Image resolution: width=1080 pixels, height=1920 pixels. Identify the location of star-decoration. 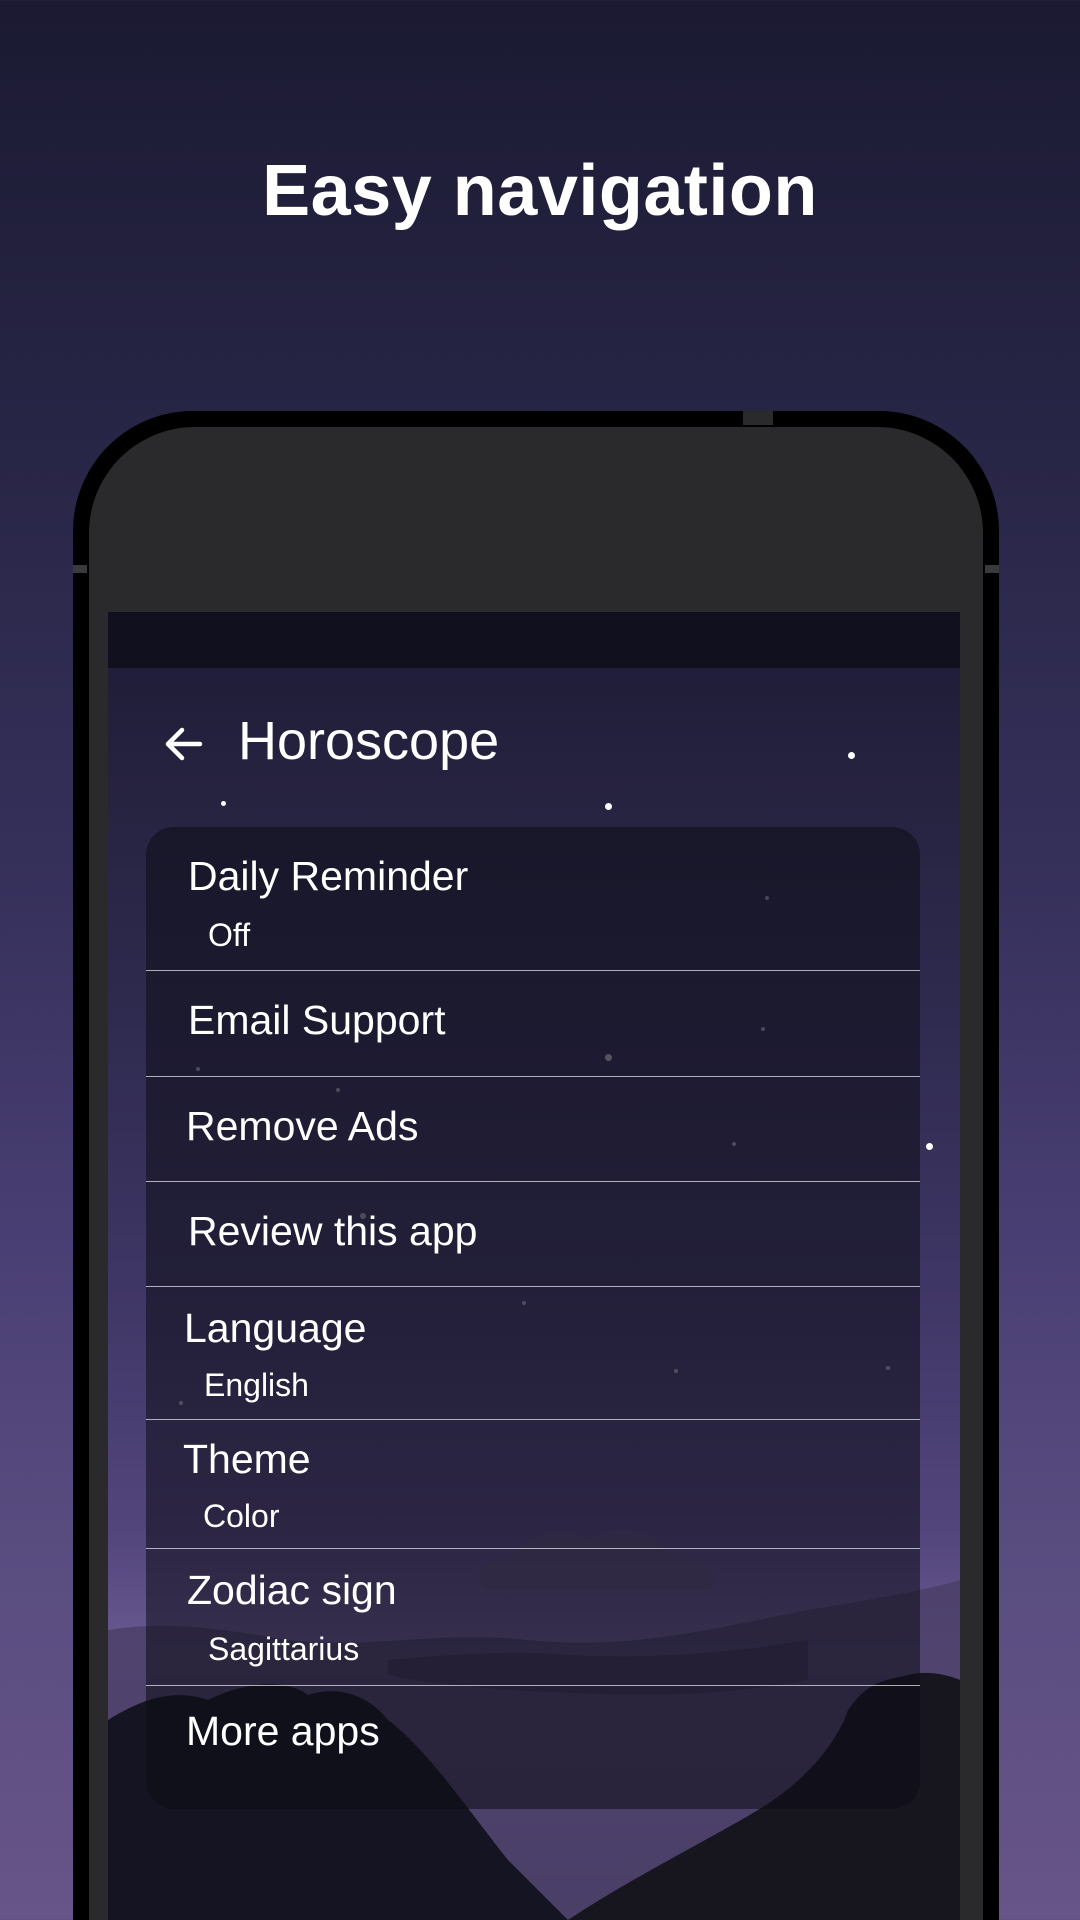
(929, 1146).